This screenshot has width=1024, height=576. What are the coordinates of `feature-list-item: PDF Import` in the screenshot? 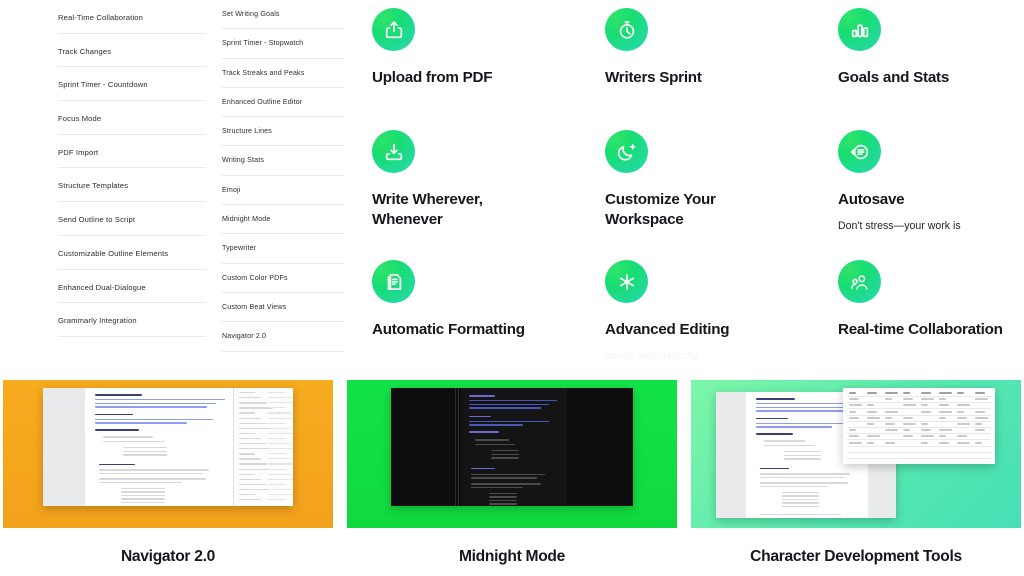 It's located at (132, 152).